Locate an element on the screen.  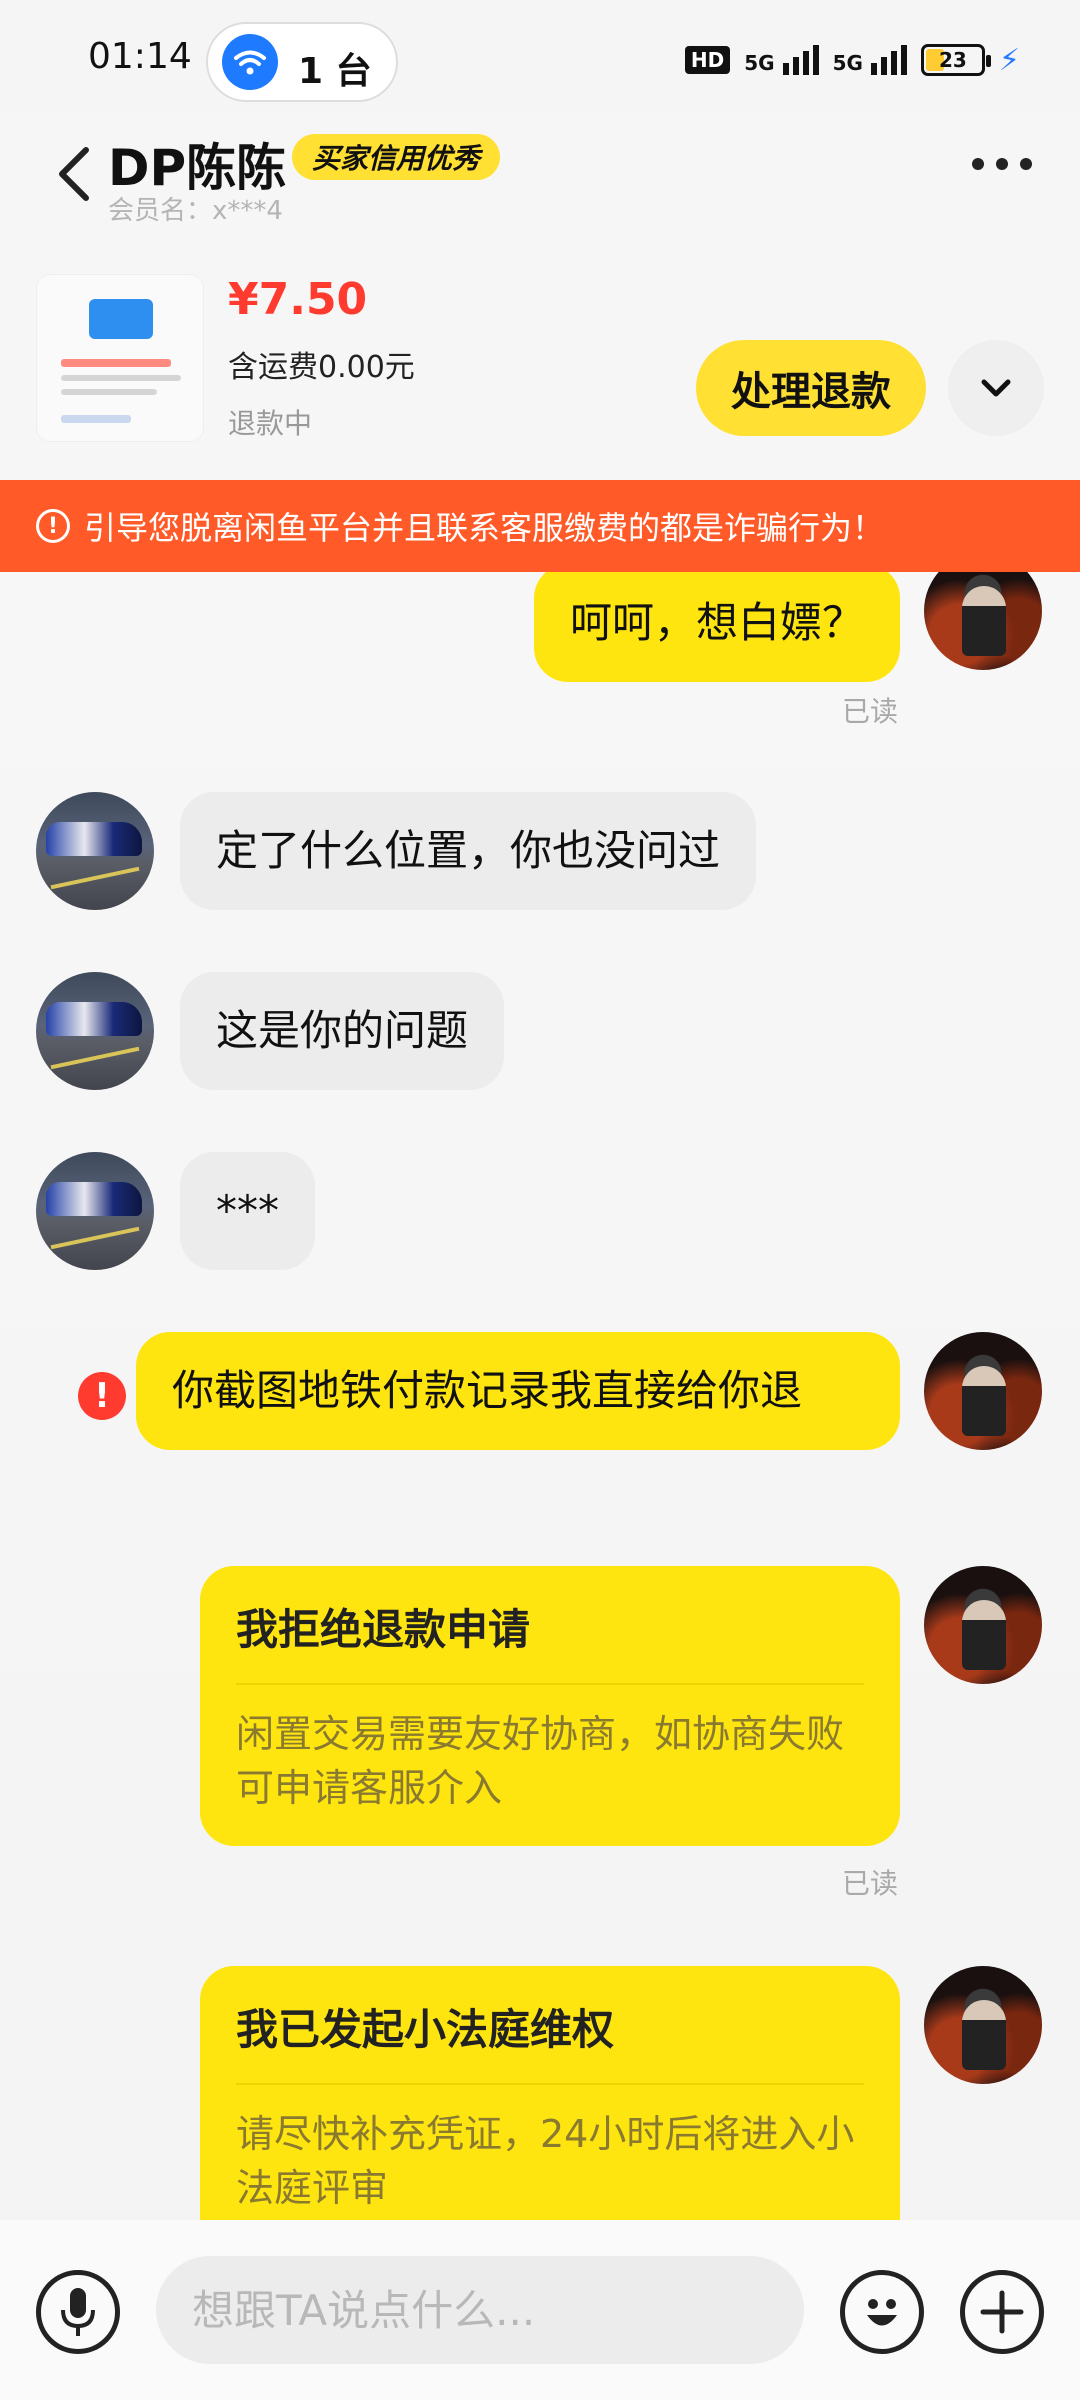
message-input is located at coordinates (480, 2310).